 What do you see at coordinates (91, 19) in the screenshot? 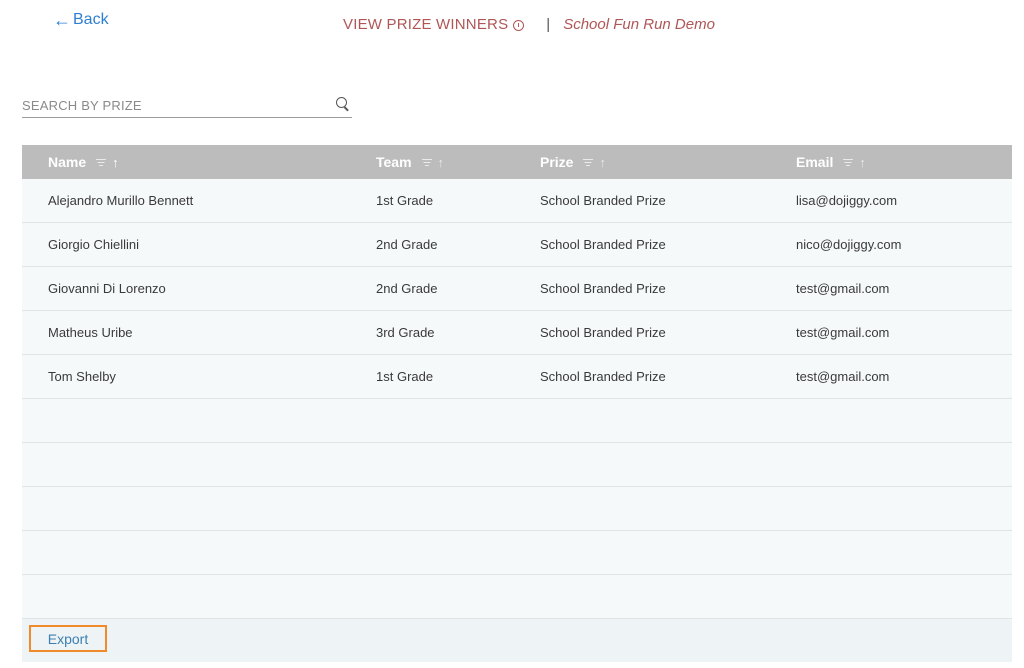
I see `back-label: Back` at bounding box center [91, 19].